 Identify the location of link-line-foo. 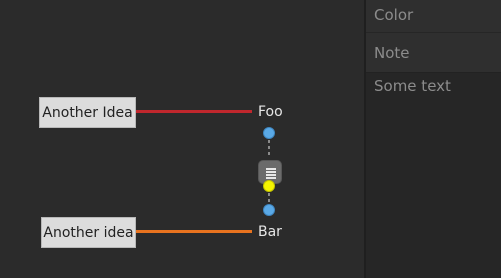
(194, 111).